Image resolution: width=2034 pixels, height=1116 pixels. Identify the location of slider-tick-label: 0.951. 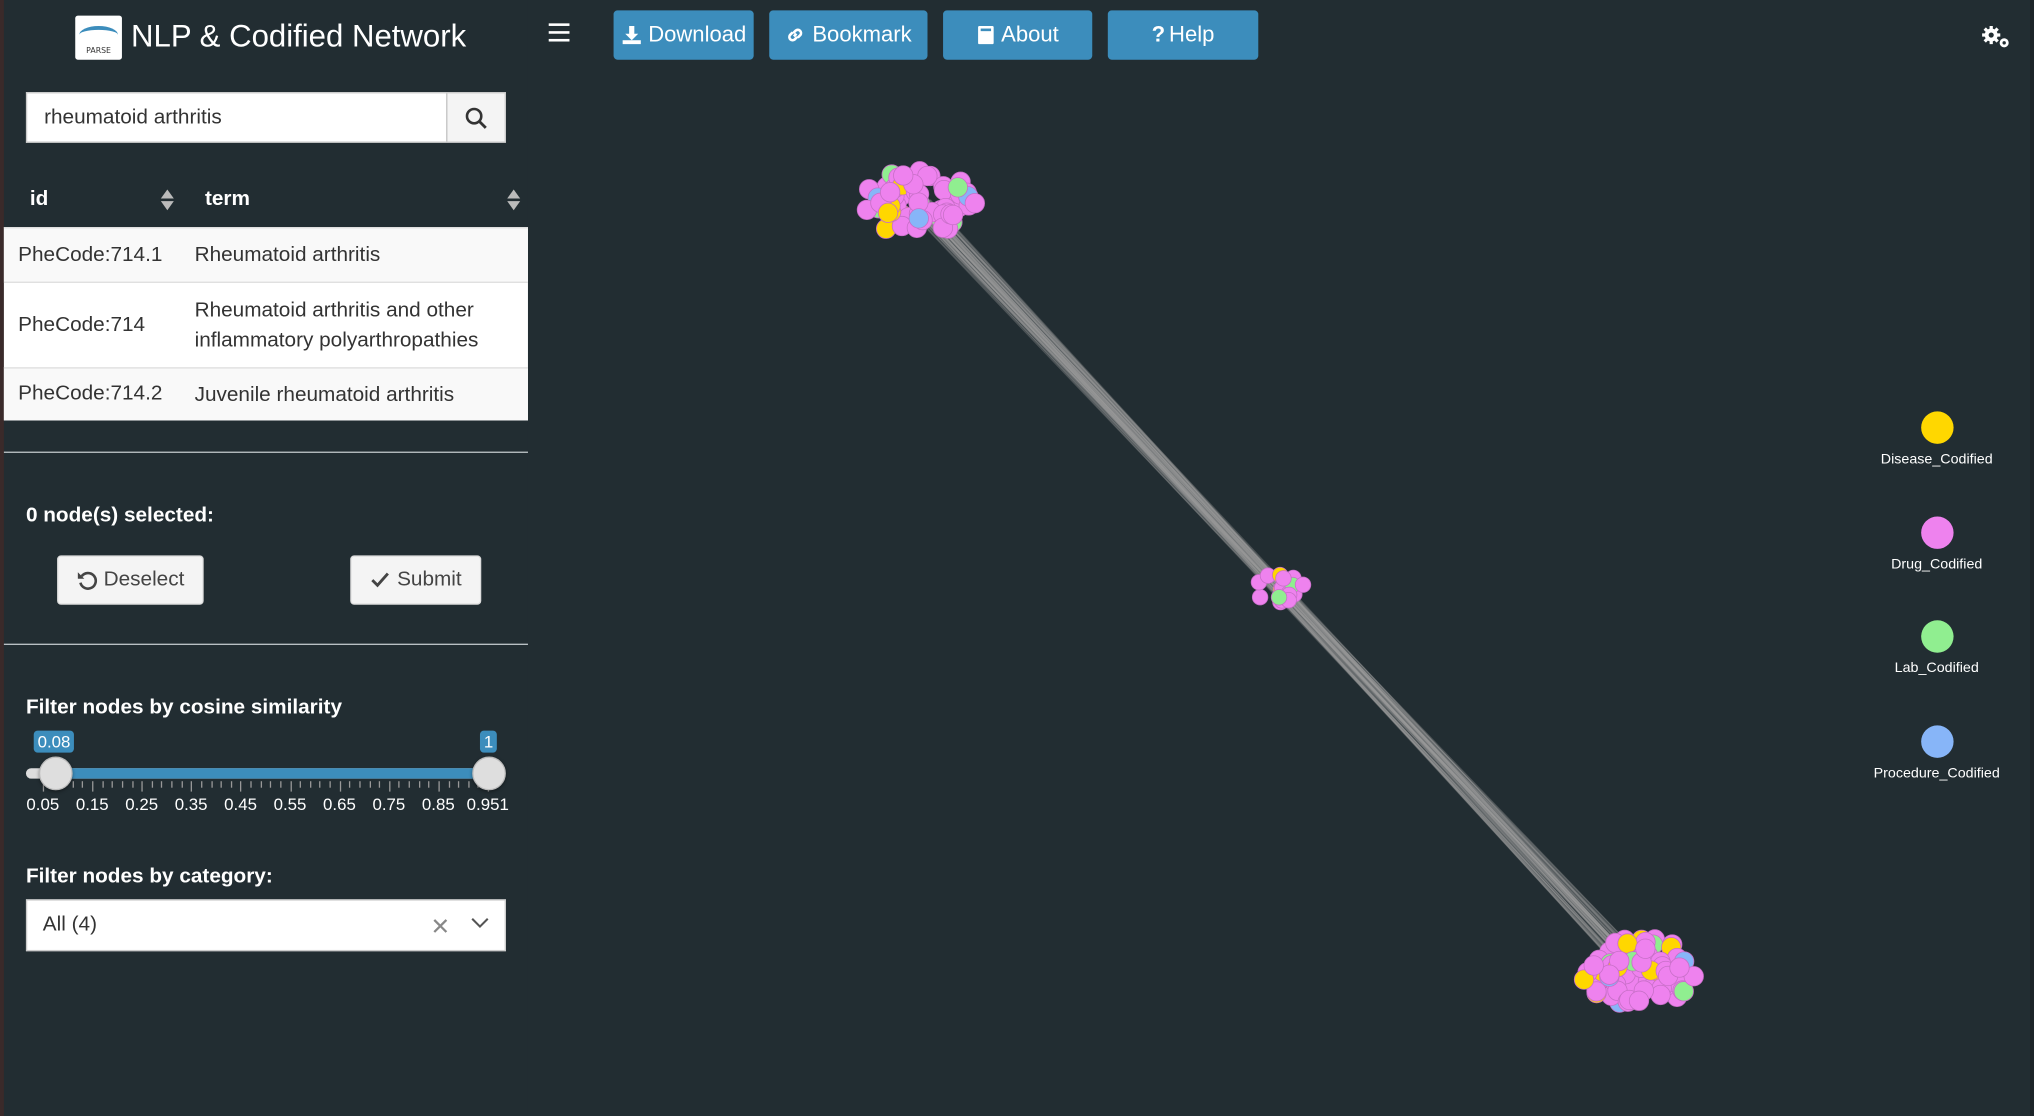
(487, 804).